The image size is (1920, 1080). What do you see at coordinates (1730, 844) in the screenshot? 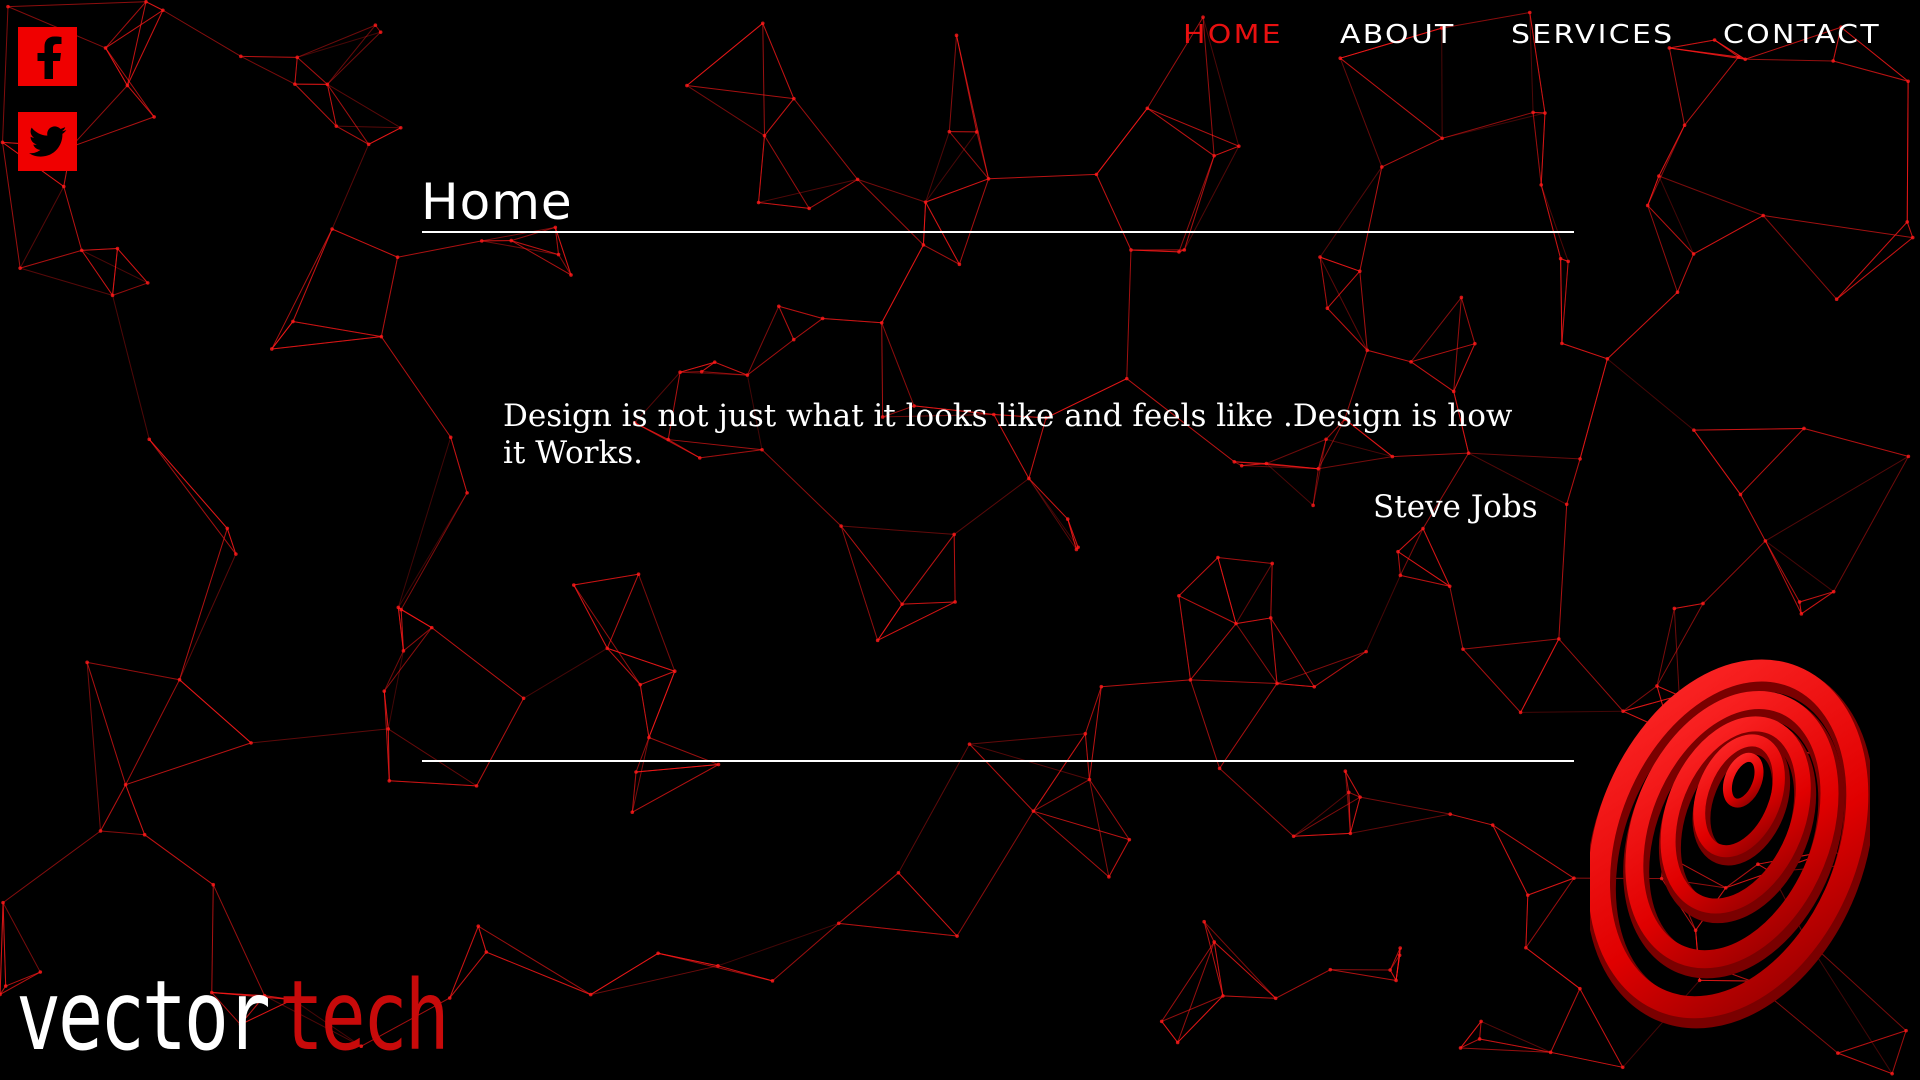
I see `red-spiral-emblem` at bounding box center [1730, 844].